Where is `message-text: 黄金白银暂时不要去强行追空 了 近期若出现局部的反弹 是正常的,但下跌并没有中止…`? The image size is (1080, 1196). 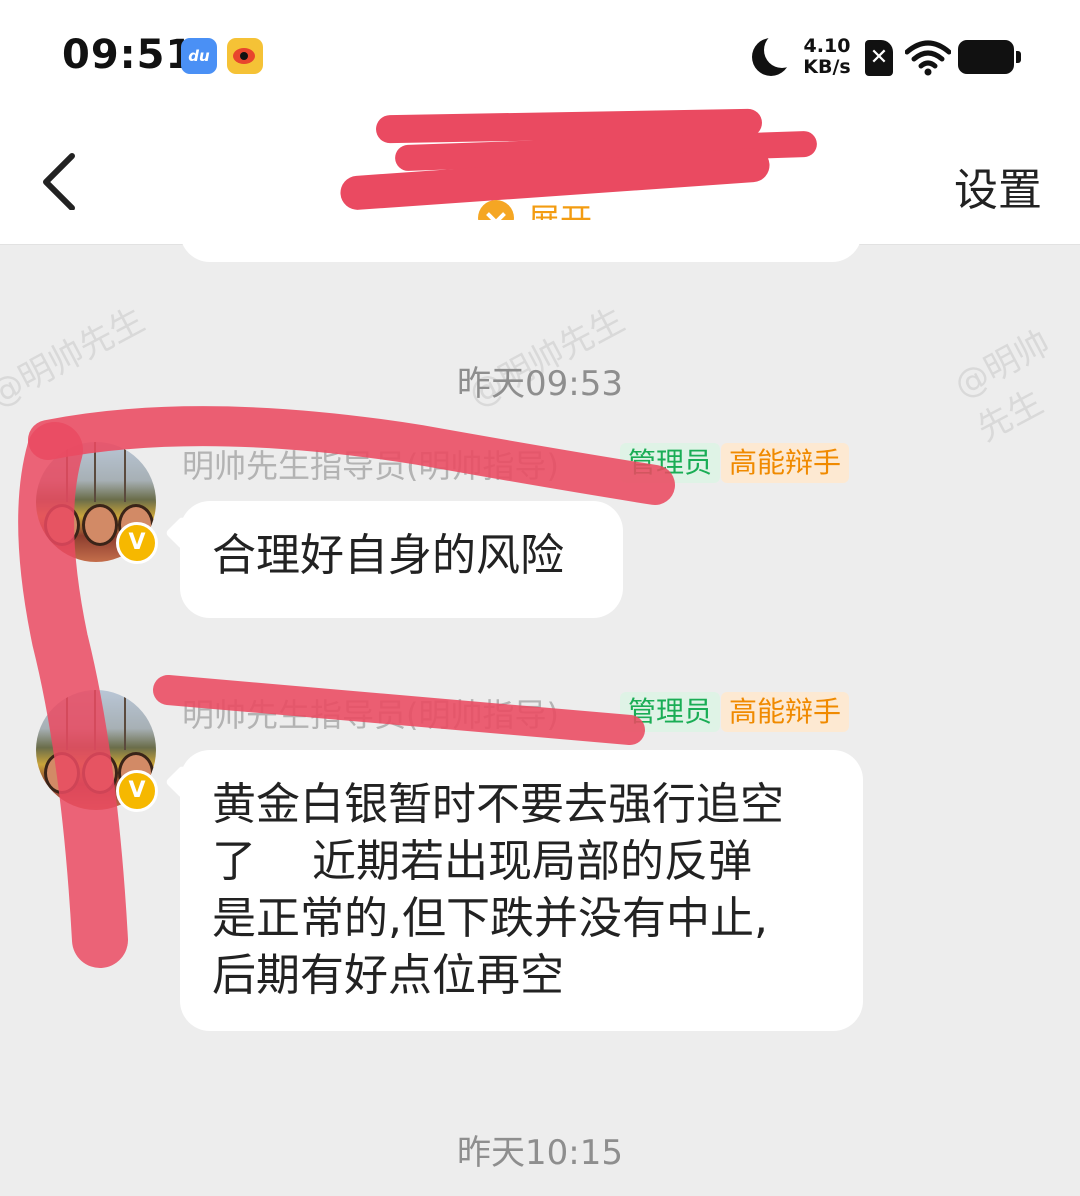
message-text: 黄金白银暂时不要去强行追空 了 近期若出现局部的反弹 是正常的,但下跌并没有中止… is located at coordinates (498, 890).